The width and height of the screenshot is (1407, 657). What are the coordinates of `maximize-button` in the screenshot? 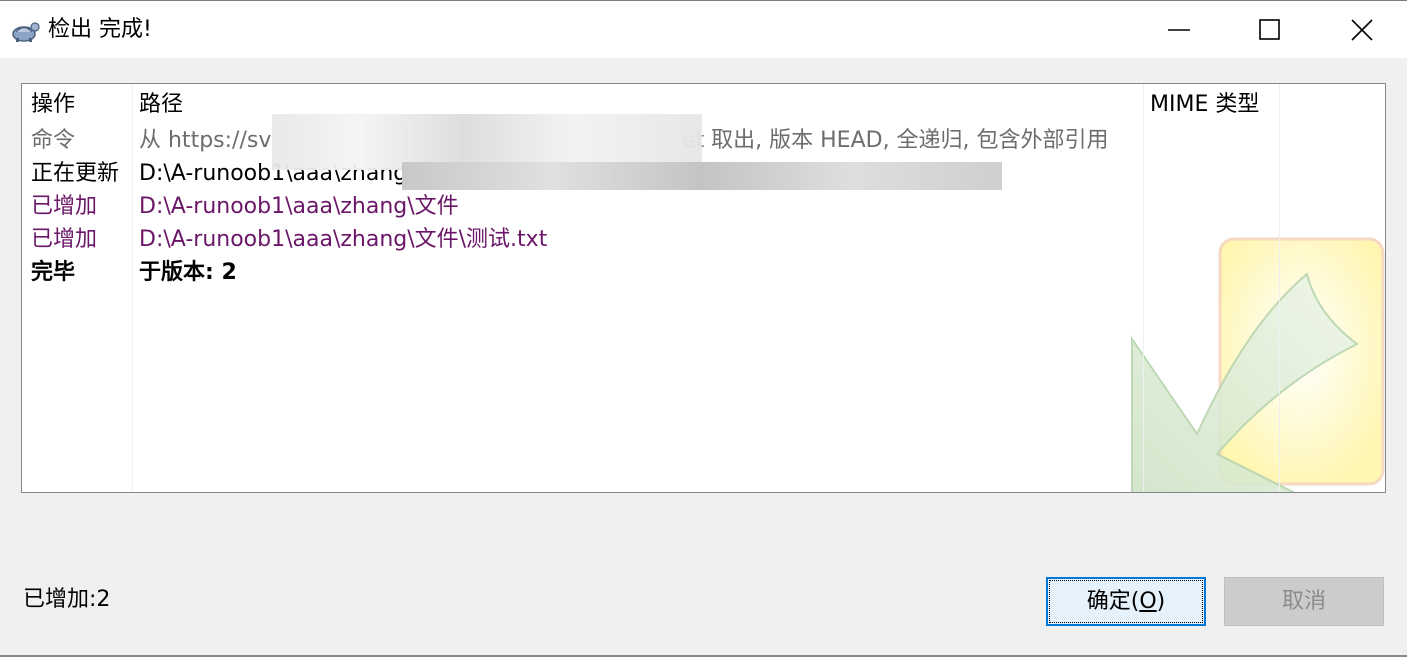 It's located at (1270, 30).